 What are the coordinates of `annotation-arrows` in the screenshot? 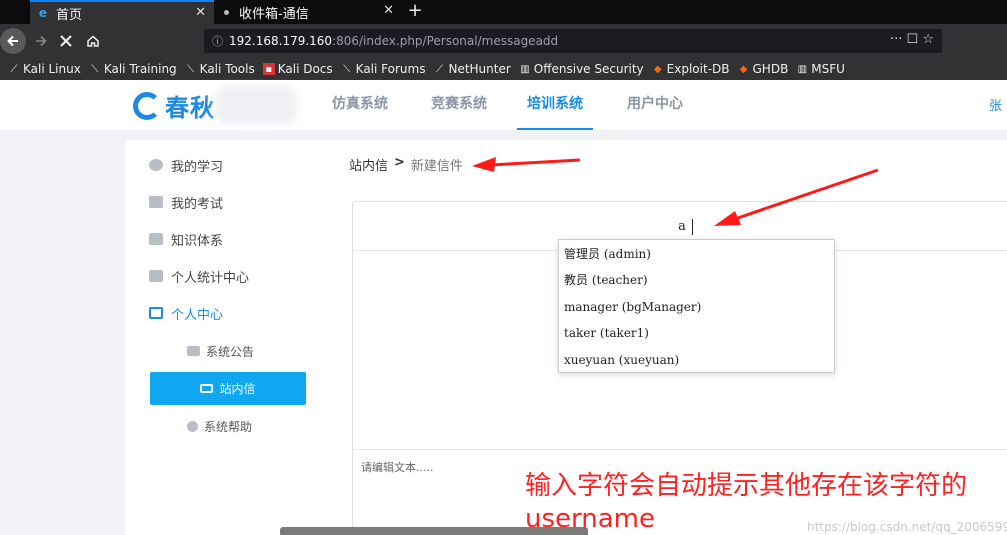 It's located at (675, 191).